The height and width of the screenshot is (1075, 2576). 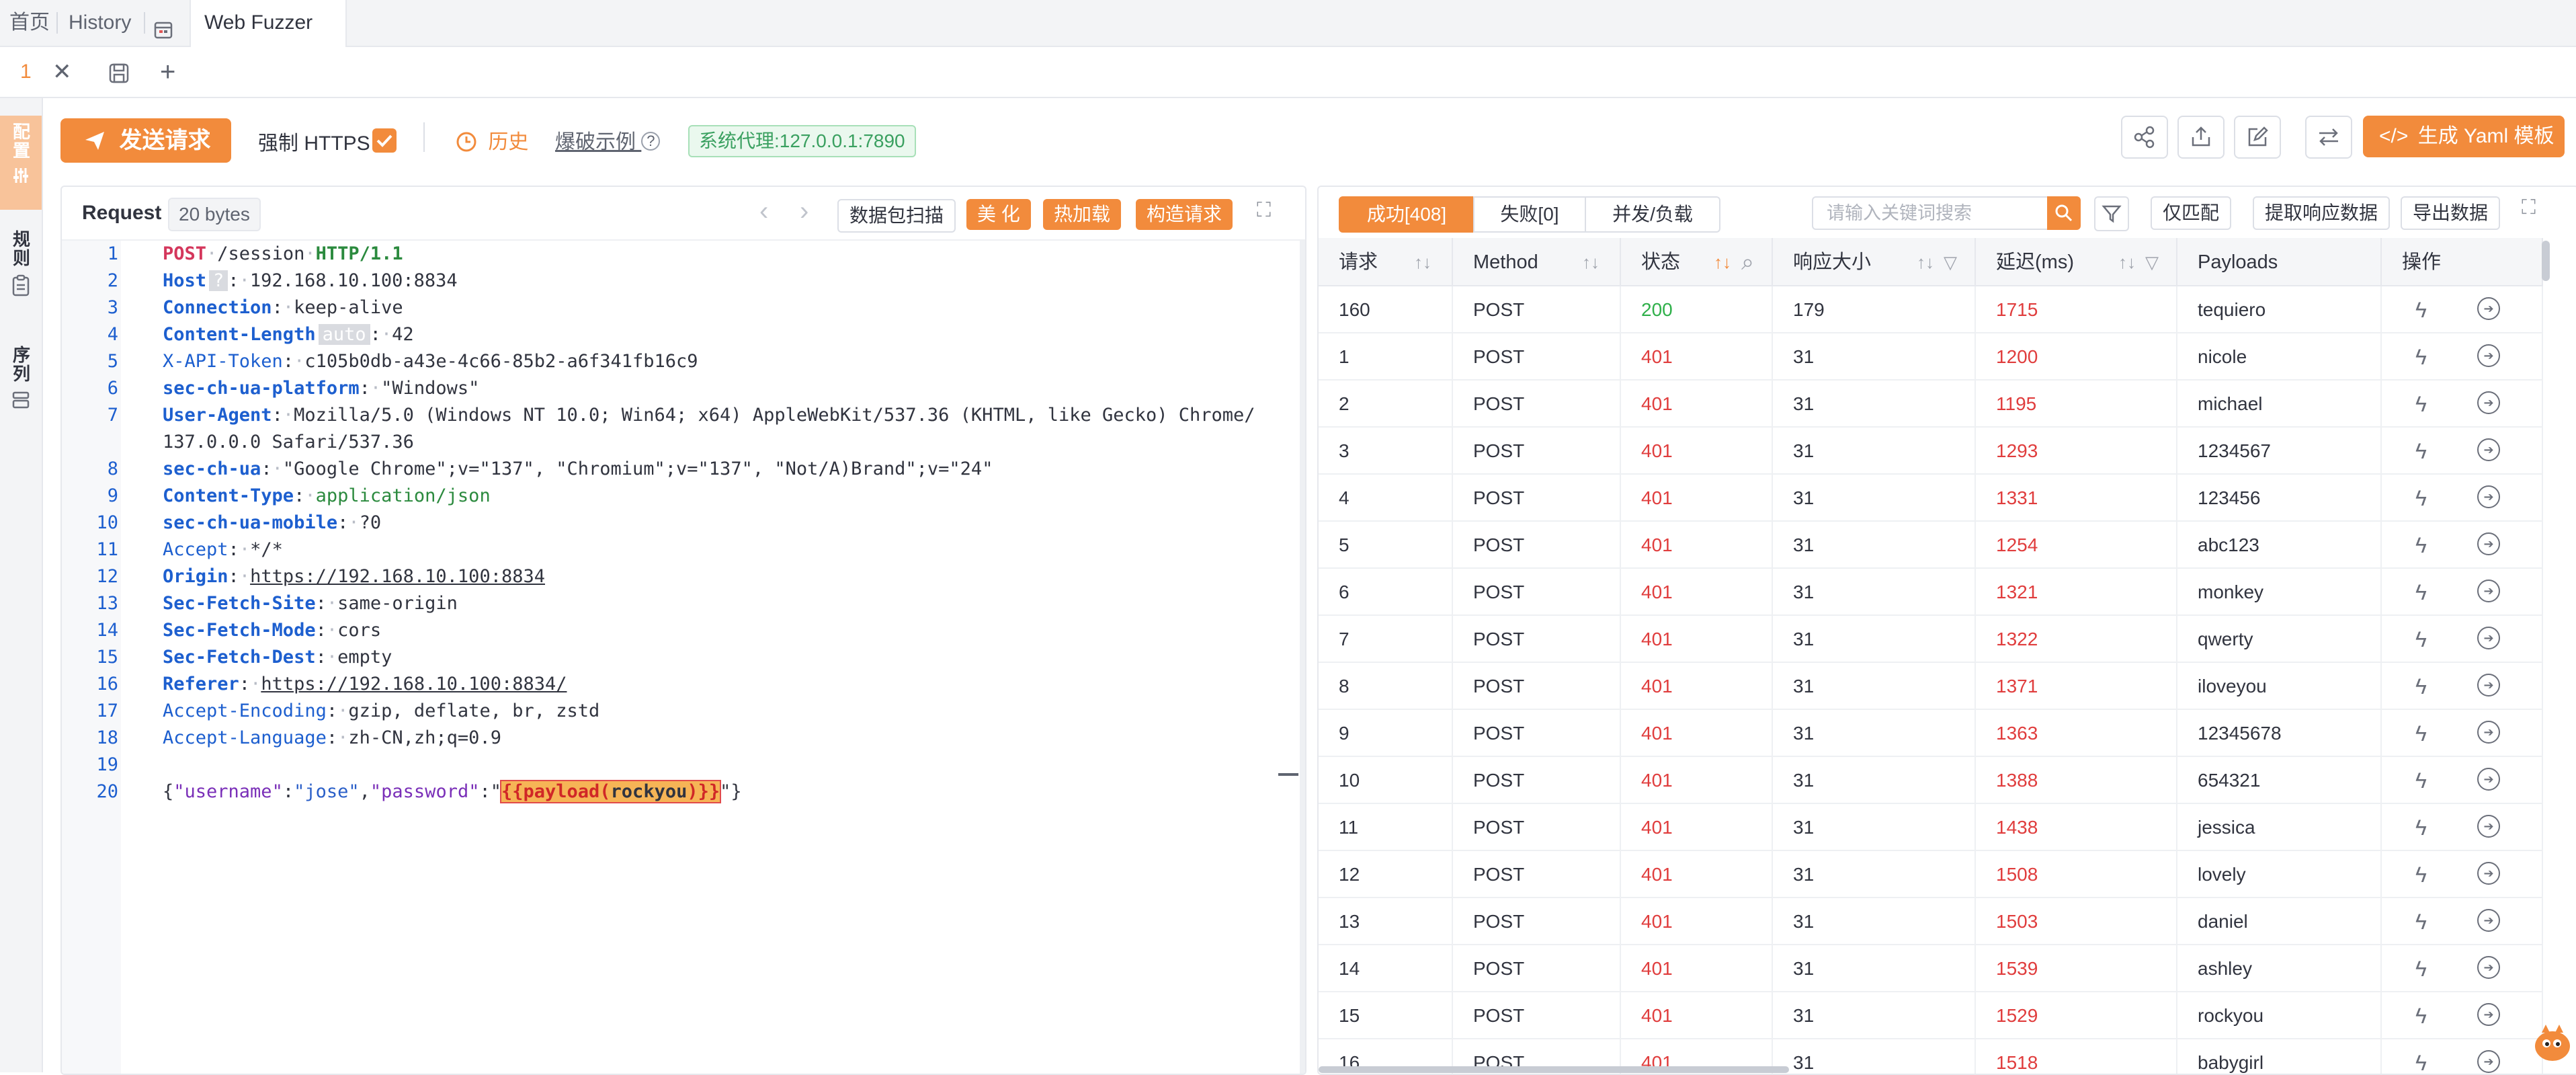 What do you see at coordinates (2257, 137) in the screenshot?
I see `edit-button` at bounding box center [2257, 137].